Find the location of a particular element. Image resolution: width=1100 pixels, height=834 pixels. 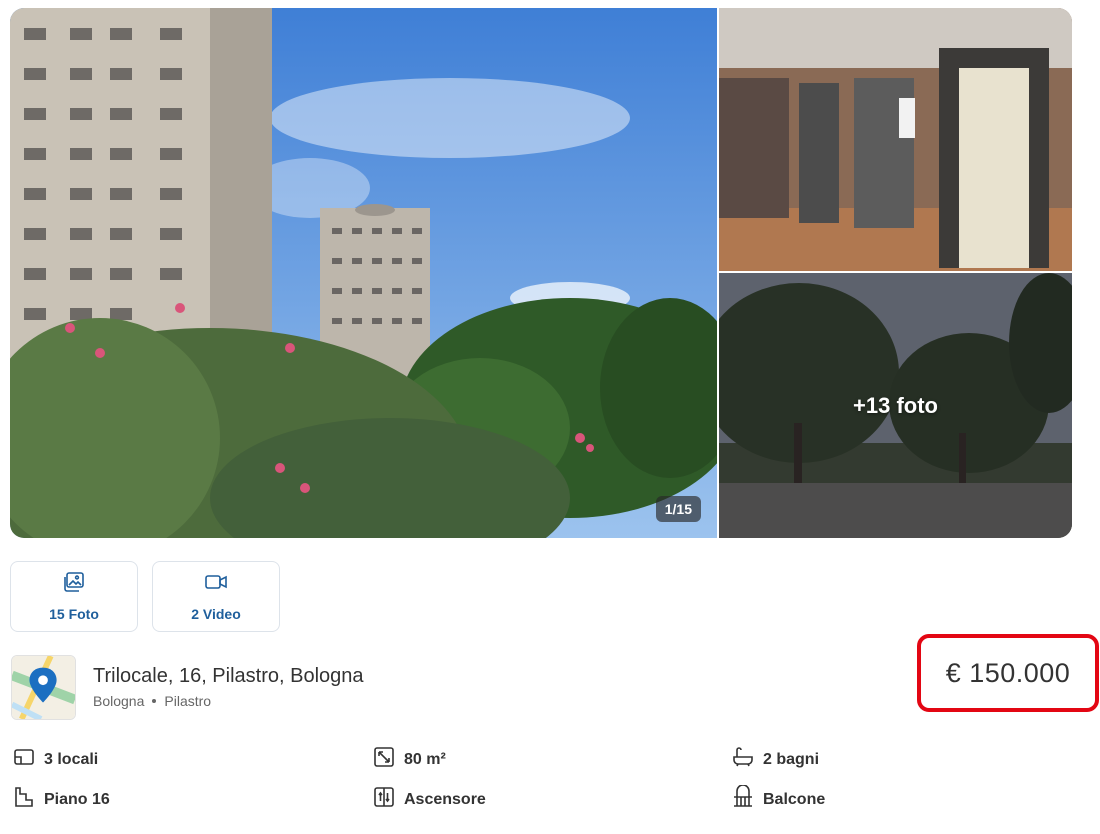

feature-area: 80 m² is located at coordinates (409, 759).